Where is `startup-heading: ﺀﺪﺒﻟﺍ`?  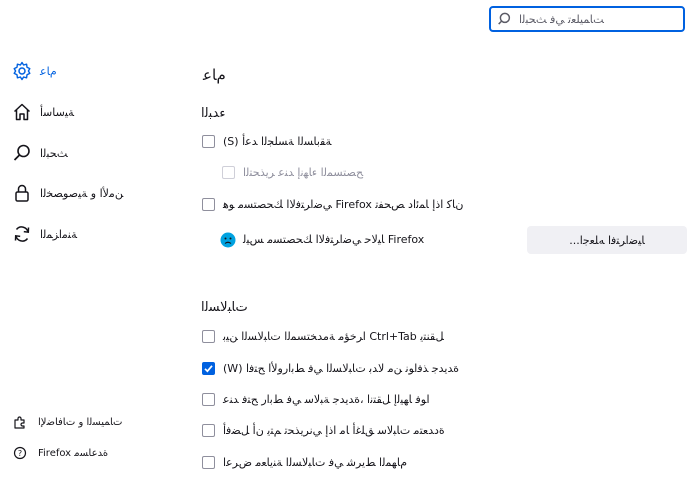 startup-heading: ﺀﺪﺒﻟﺍ is located at coordinates (213, 113).